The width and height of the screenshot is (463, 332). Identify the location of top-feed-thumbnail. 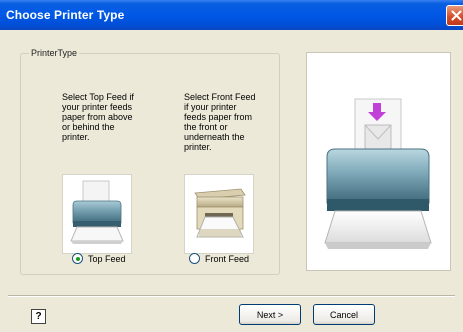
(97, 214).